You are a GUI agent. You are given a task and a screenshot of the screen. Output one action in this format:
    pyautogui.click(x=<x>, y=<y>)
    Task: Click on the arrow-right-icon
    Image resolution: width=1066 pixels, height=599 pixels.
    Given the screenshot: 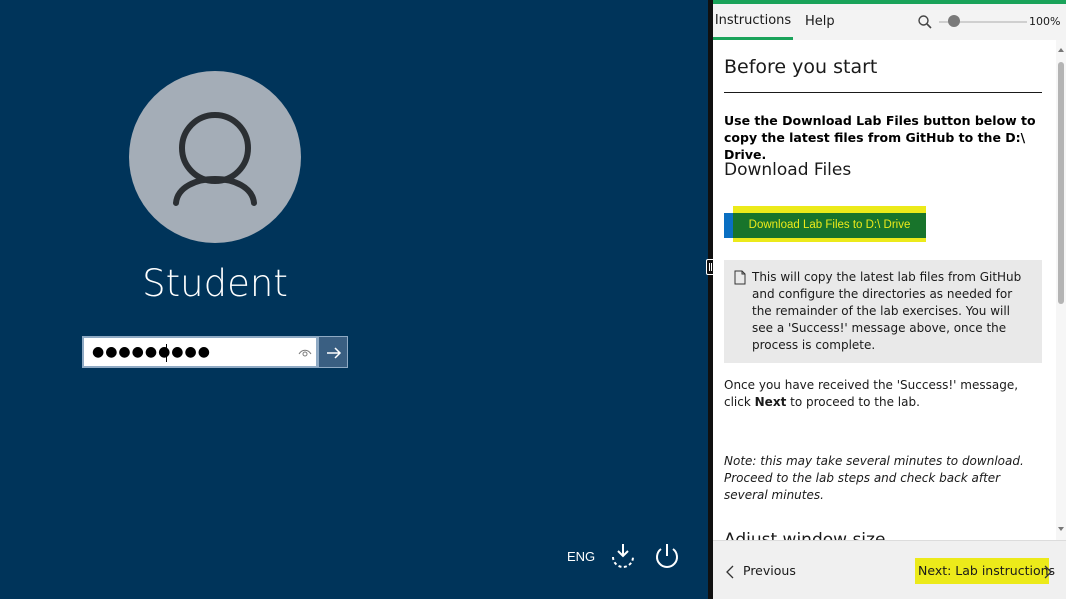 What is the action you would take?
    pyautogui.click(x=334, y=353)
    